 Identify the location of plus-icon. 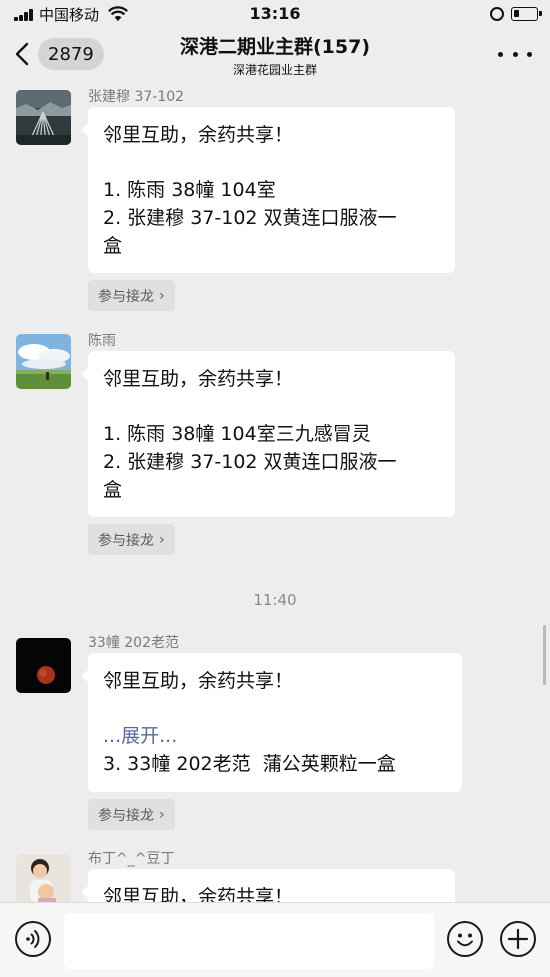
(518, 939).